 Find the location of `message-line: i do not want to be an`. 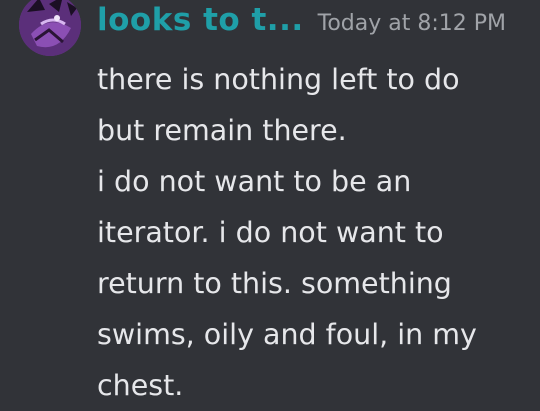

message-line: i do not want to be an is located at coordinates (254, 181).